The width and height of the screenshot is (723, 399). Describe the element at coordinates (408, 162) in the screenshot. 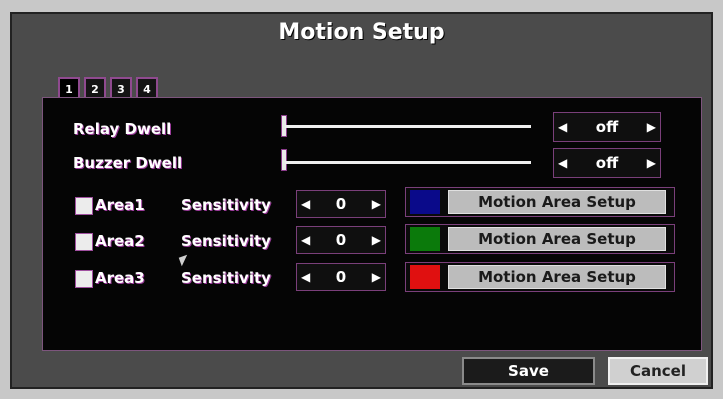

I see `buzzer-dwell-slider` at that location.